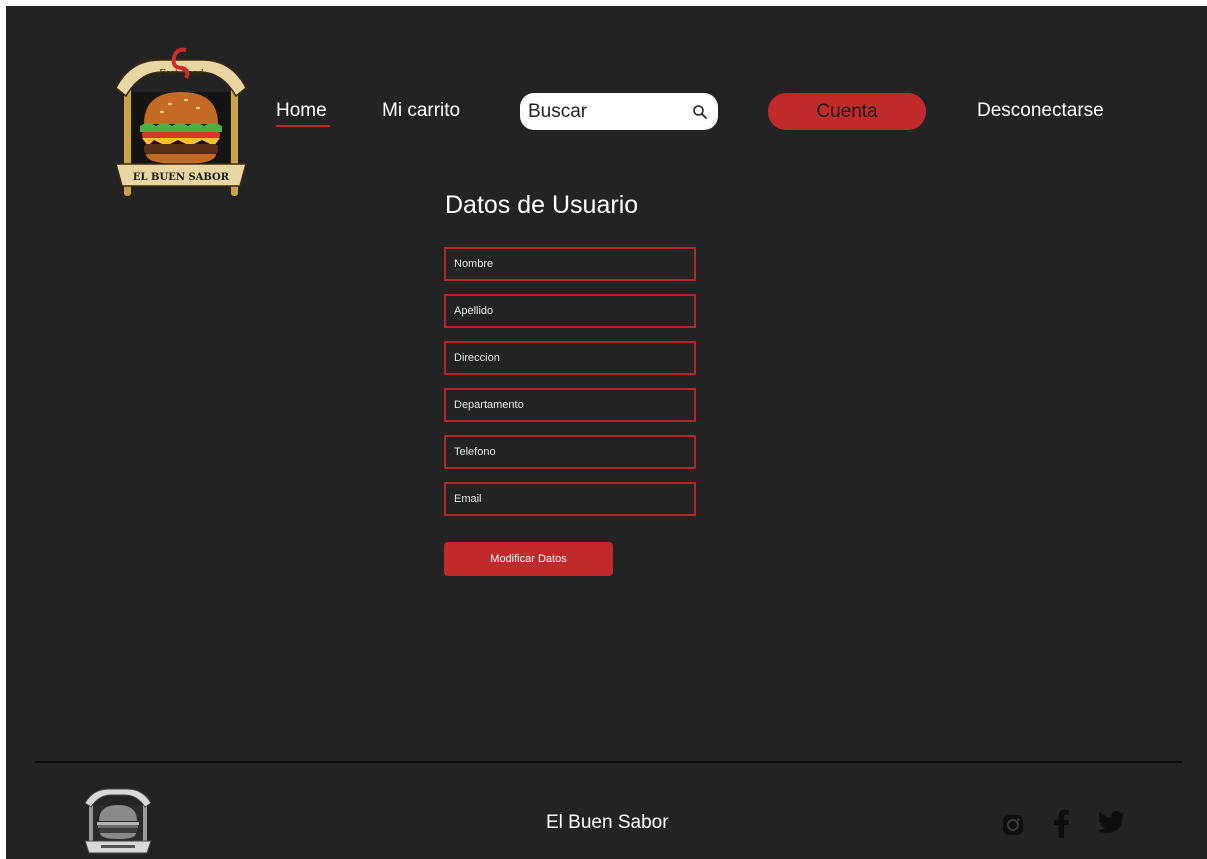  I want to click on footer-logo, so click(118, 821).